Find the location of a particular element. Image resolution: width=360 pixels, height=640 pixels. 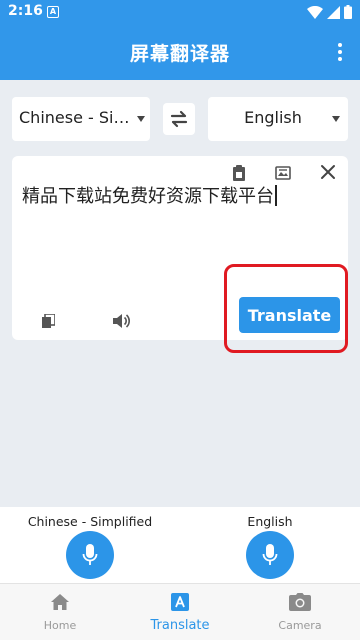

swap-icon is located at coordinates (179, 119).